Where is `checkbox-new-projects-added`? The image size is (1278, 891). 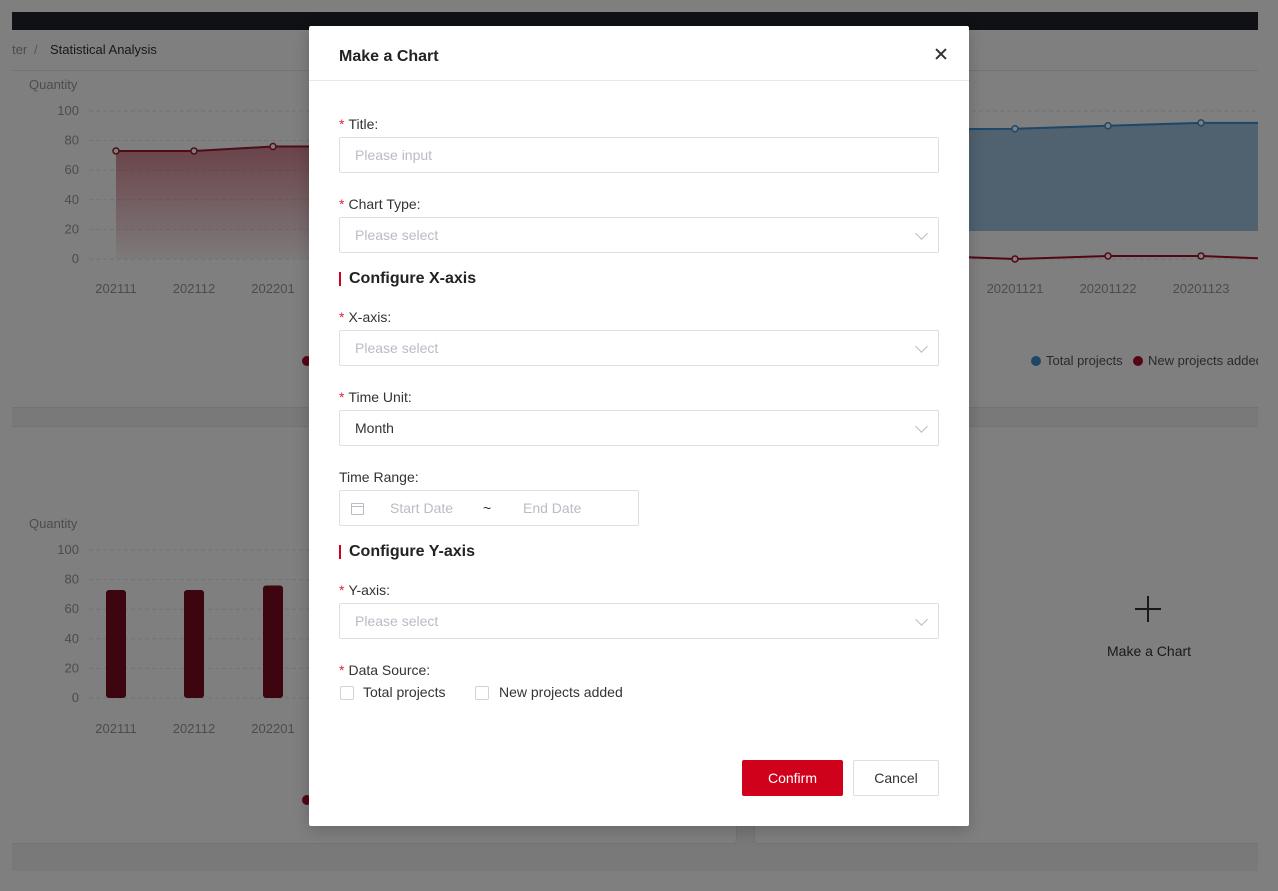 checkbox-new-projects-added is located at coordinates (482, 693).